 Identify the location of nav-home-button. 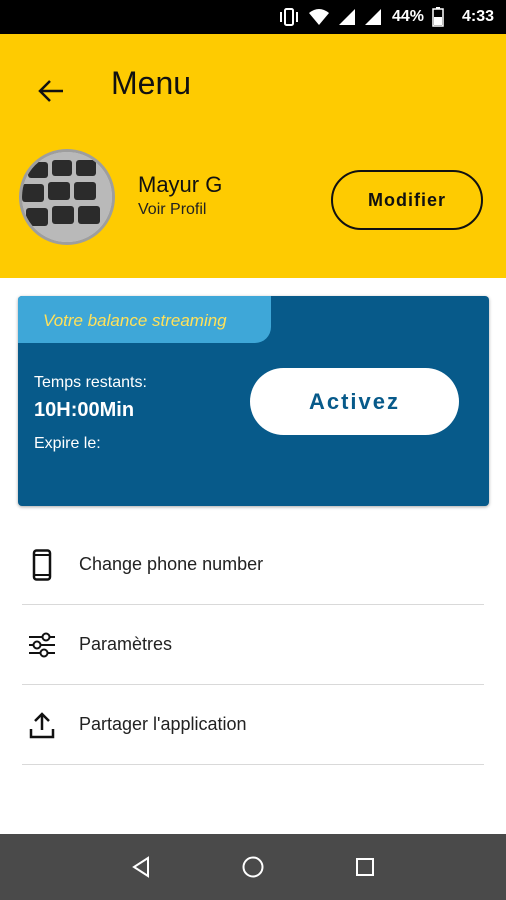
(253, 867).